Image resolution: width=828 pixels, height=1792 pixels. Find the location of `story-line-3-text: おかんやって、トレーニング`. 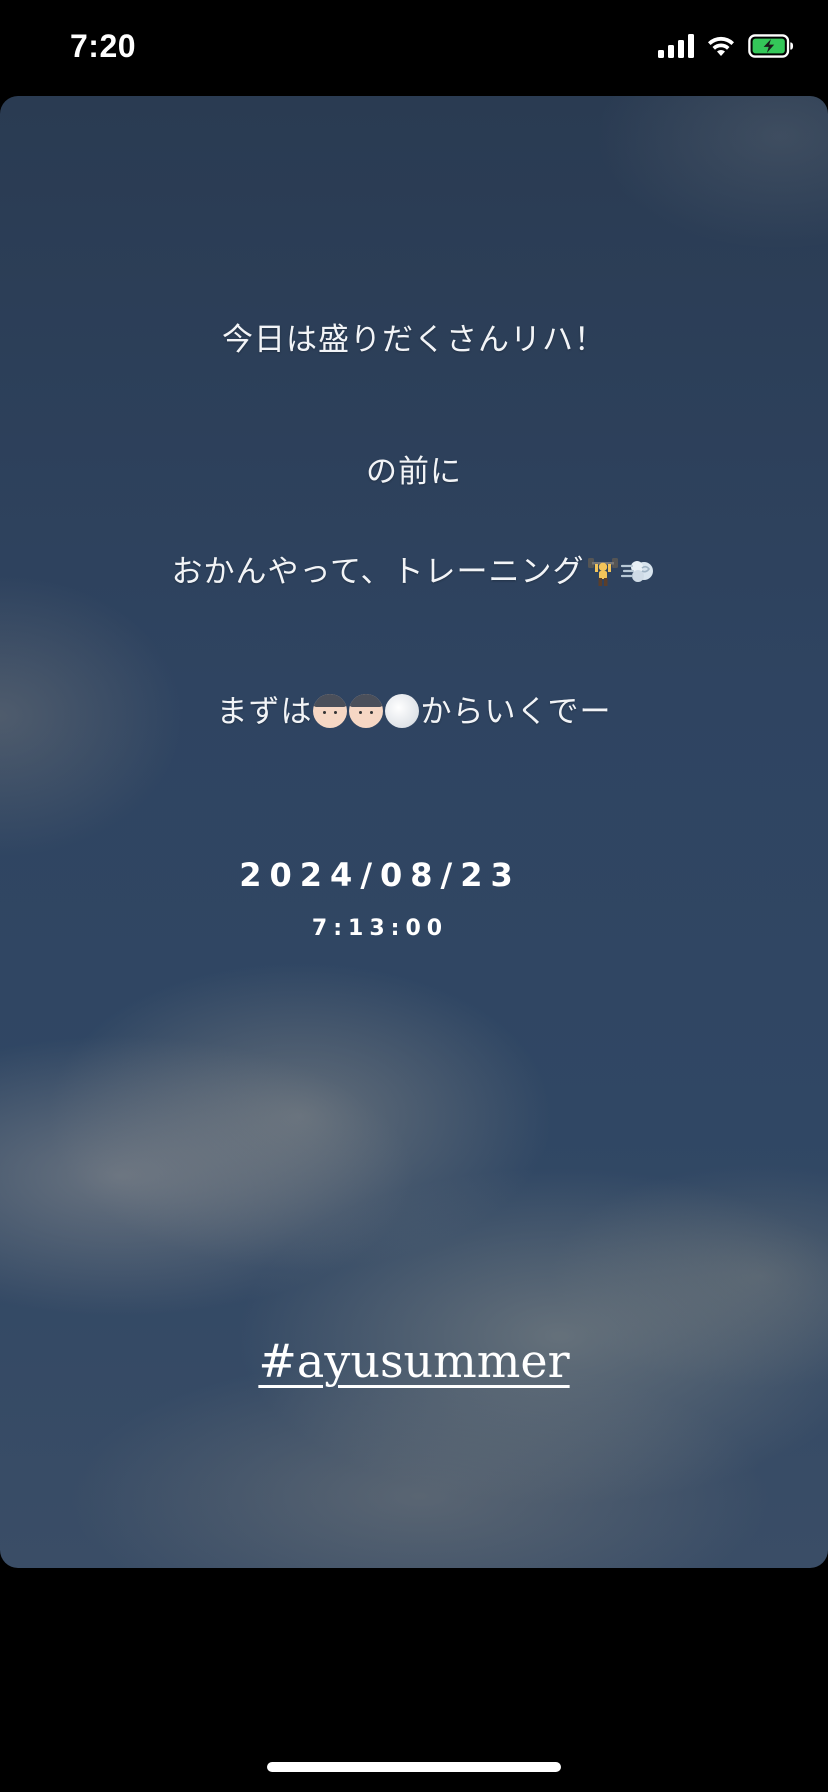

story-line-3-text: おかんやって、トレーニング is located at coordinates (378, 572).